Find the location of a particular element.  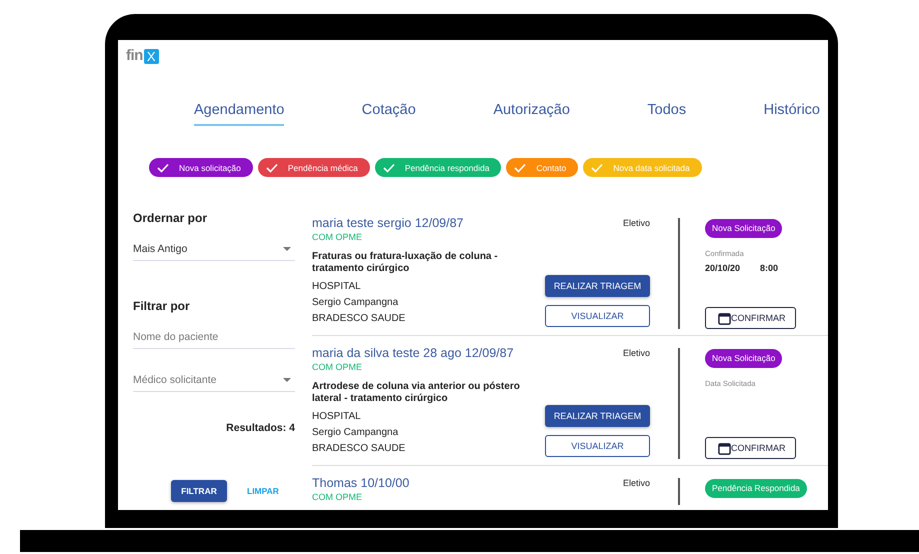

filter-chip: Nova solicitação is located at coordinates (201, 167).